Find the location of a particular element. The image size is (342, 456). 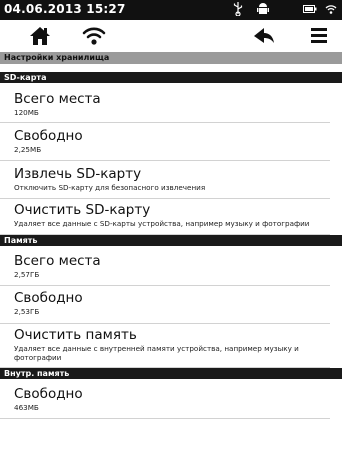

list-item-internal-free: Свободно 463МБ is located at coordinates (165, 399).